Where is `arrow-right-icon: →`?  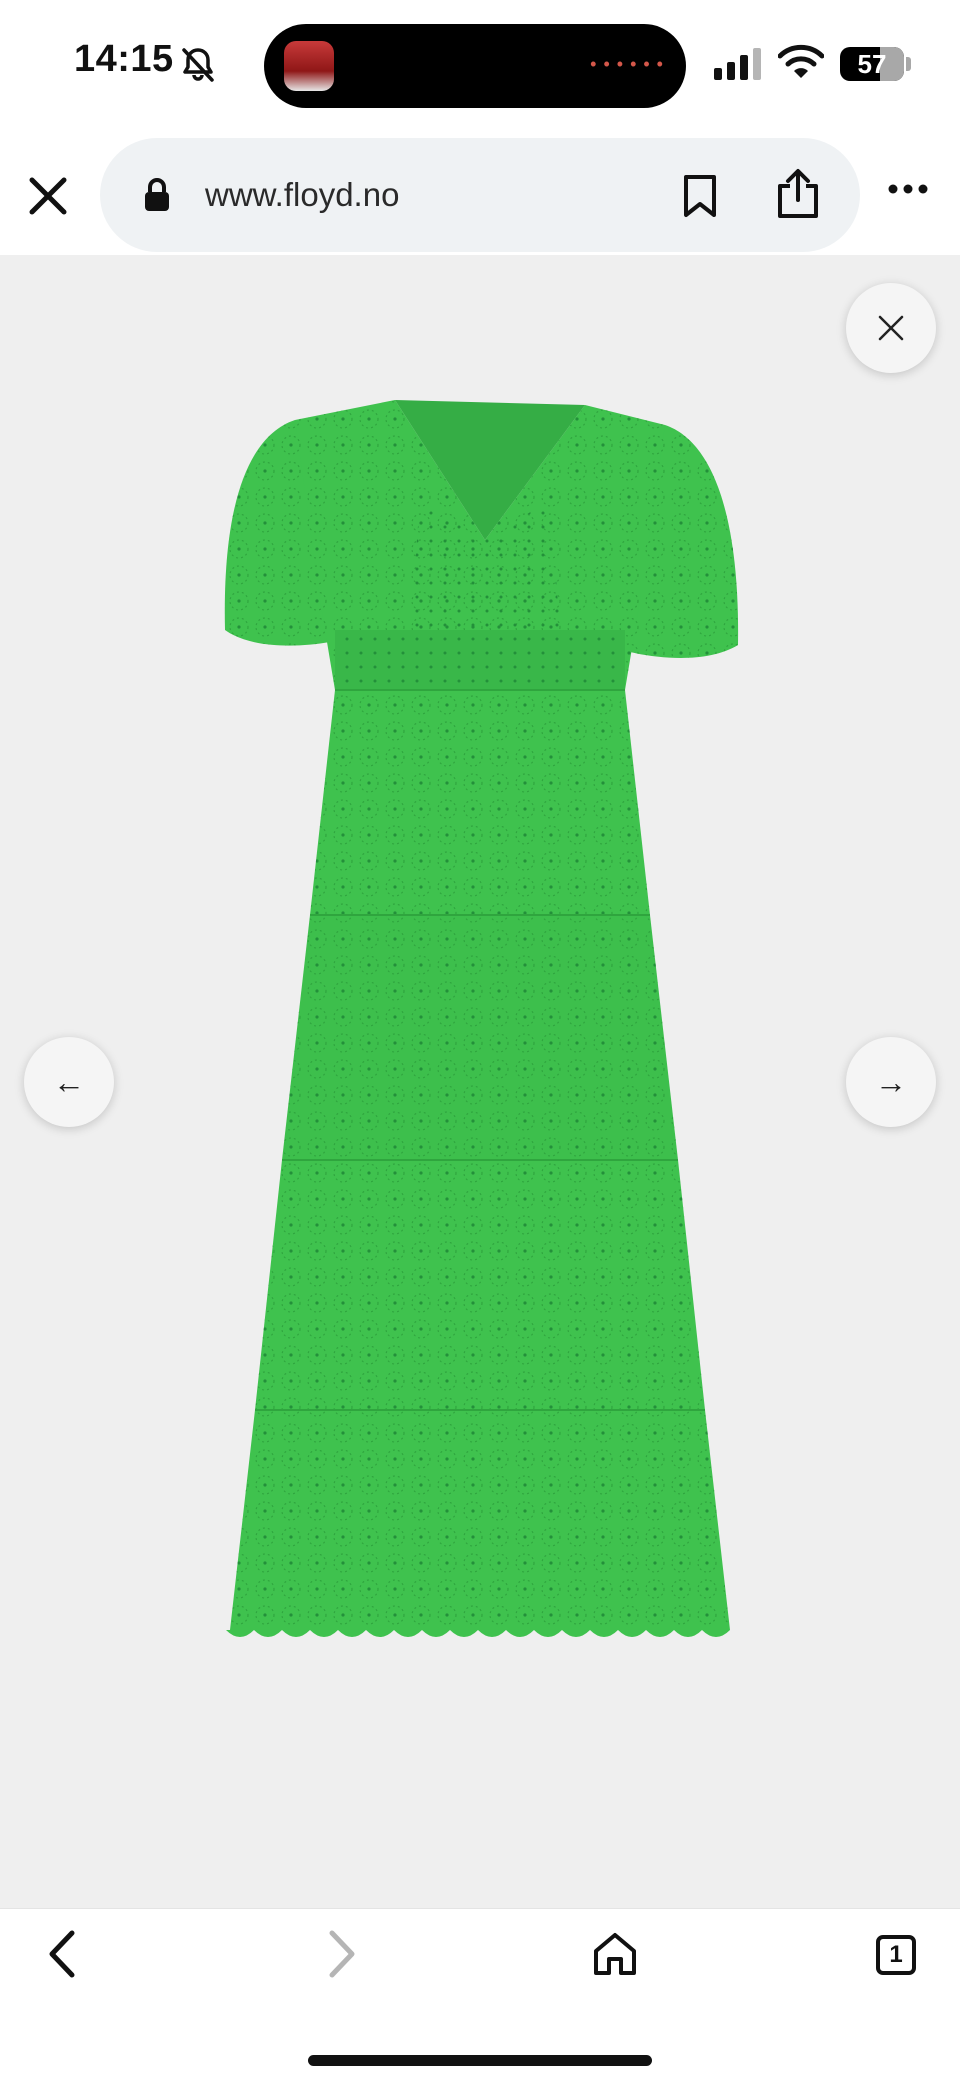
arrow-right-icon: → is located at coordinates (891, 1082).